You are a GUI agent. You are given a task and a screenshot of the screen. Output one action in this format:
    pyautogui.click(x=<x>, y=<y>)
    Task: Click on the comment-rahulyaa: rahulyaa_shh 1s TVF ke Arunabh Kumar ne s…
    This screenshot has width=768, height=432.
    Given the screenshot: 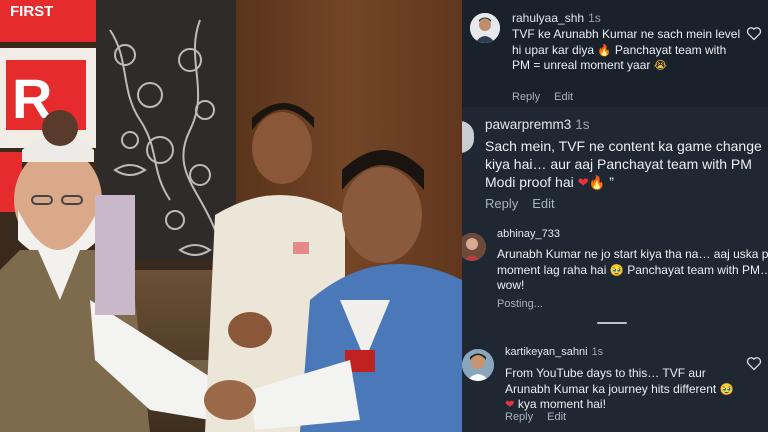 What is the action you would take?
    pyautogui.click(x=615, y=53)
    